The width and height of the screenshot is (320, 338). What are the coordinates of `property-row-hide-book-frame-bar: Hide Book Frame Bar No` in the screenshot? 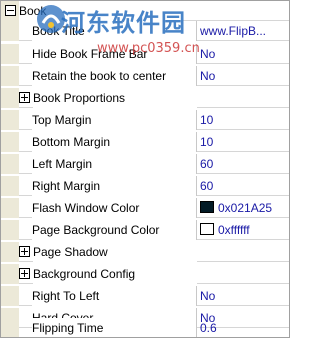 It's located at (145, 54).